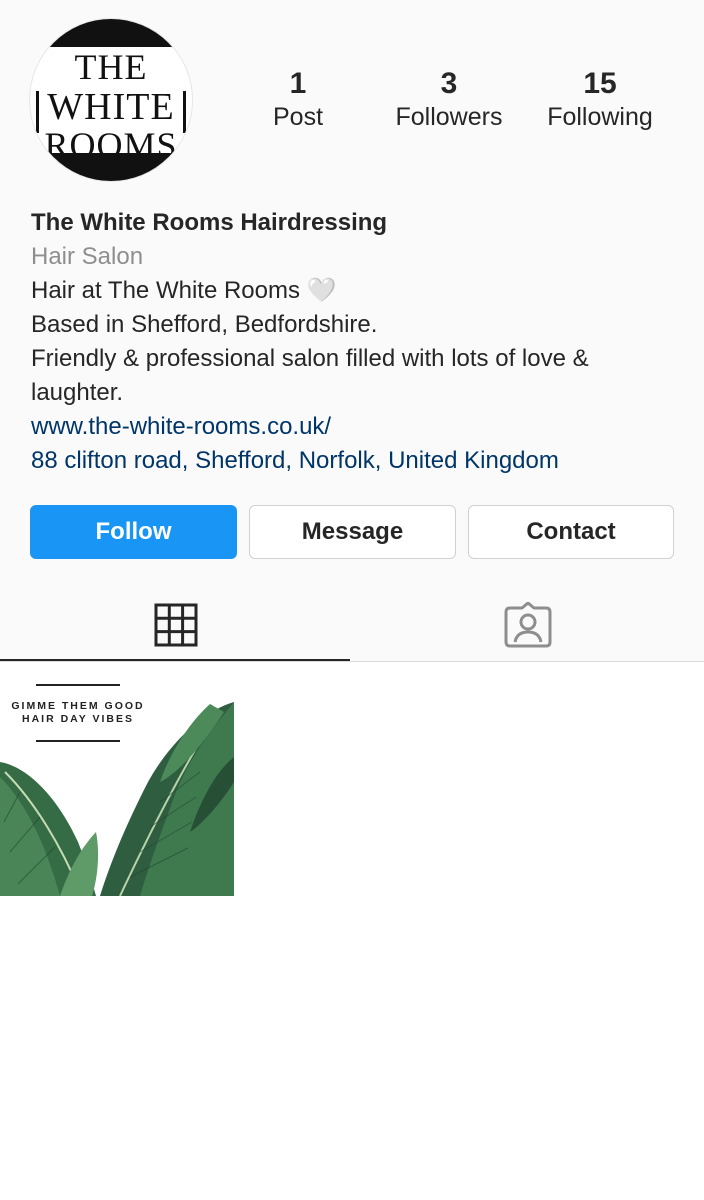  I want to click on tab-grid, so click(176, 625).